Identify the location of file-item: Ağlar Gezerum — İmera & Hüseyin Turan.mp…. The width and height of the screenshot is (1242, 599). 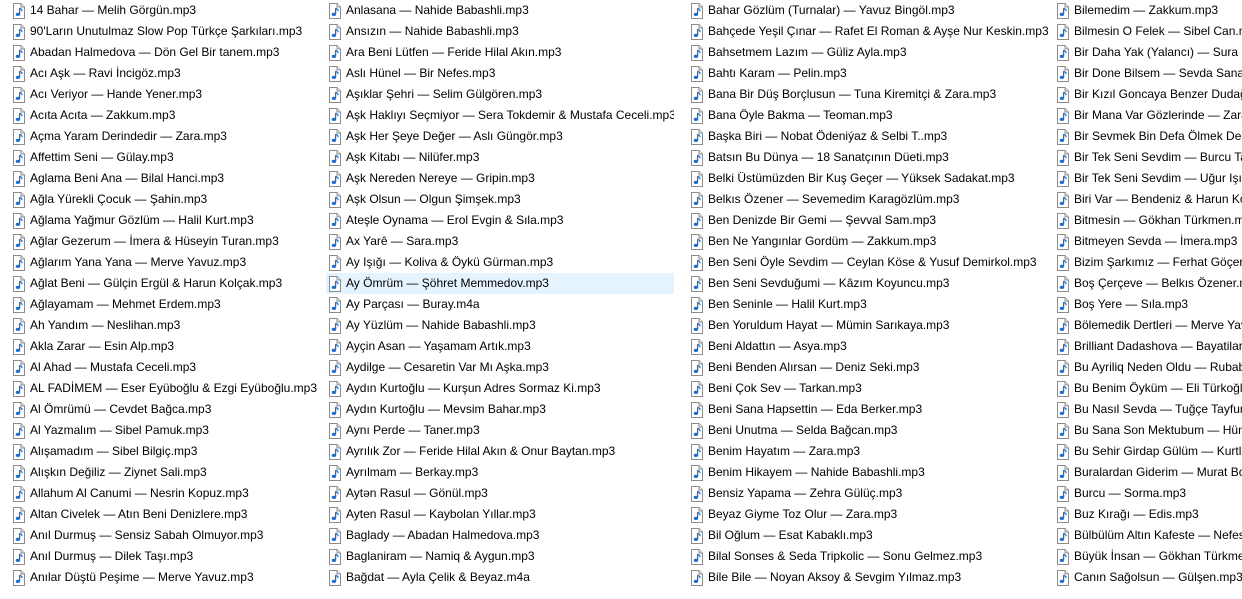
(166, 241).